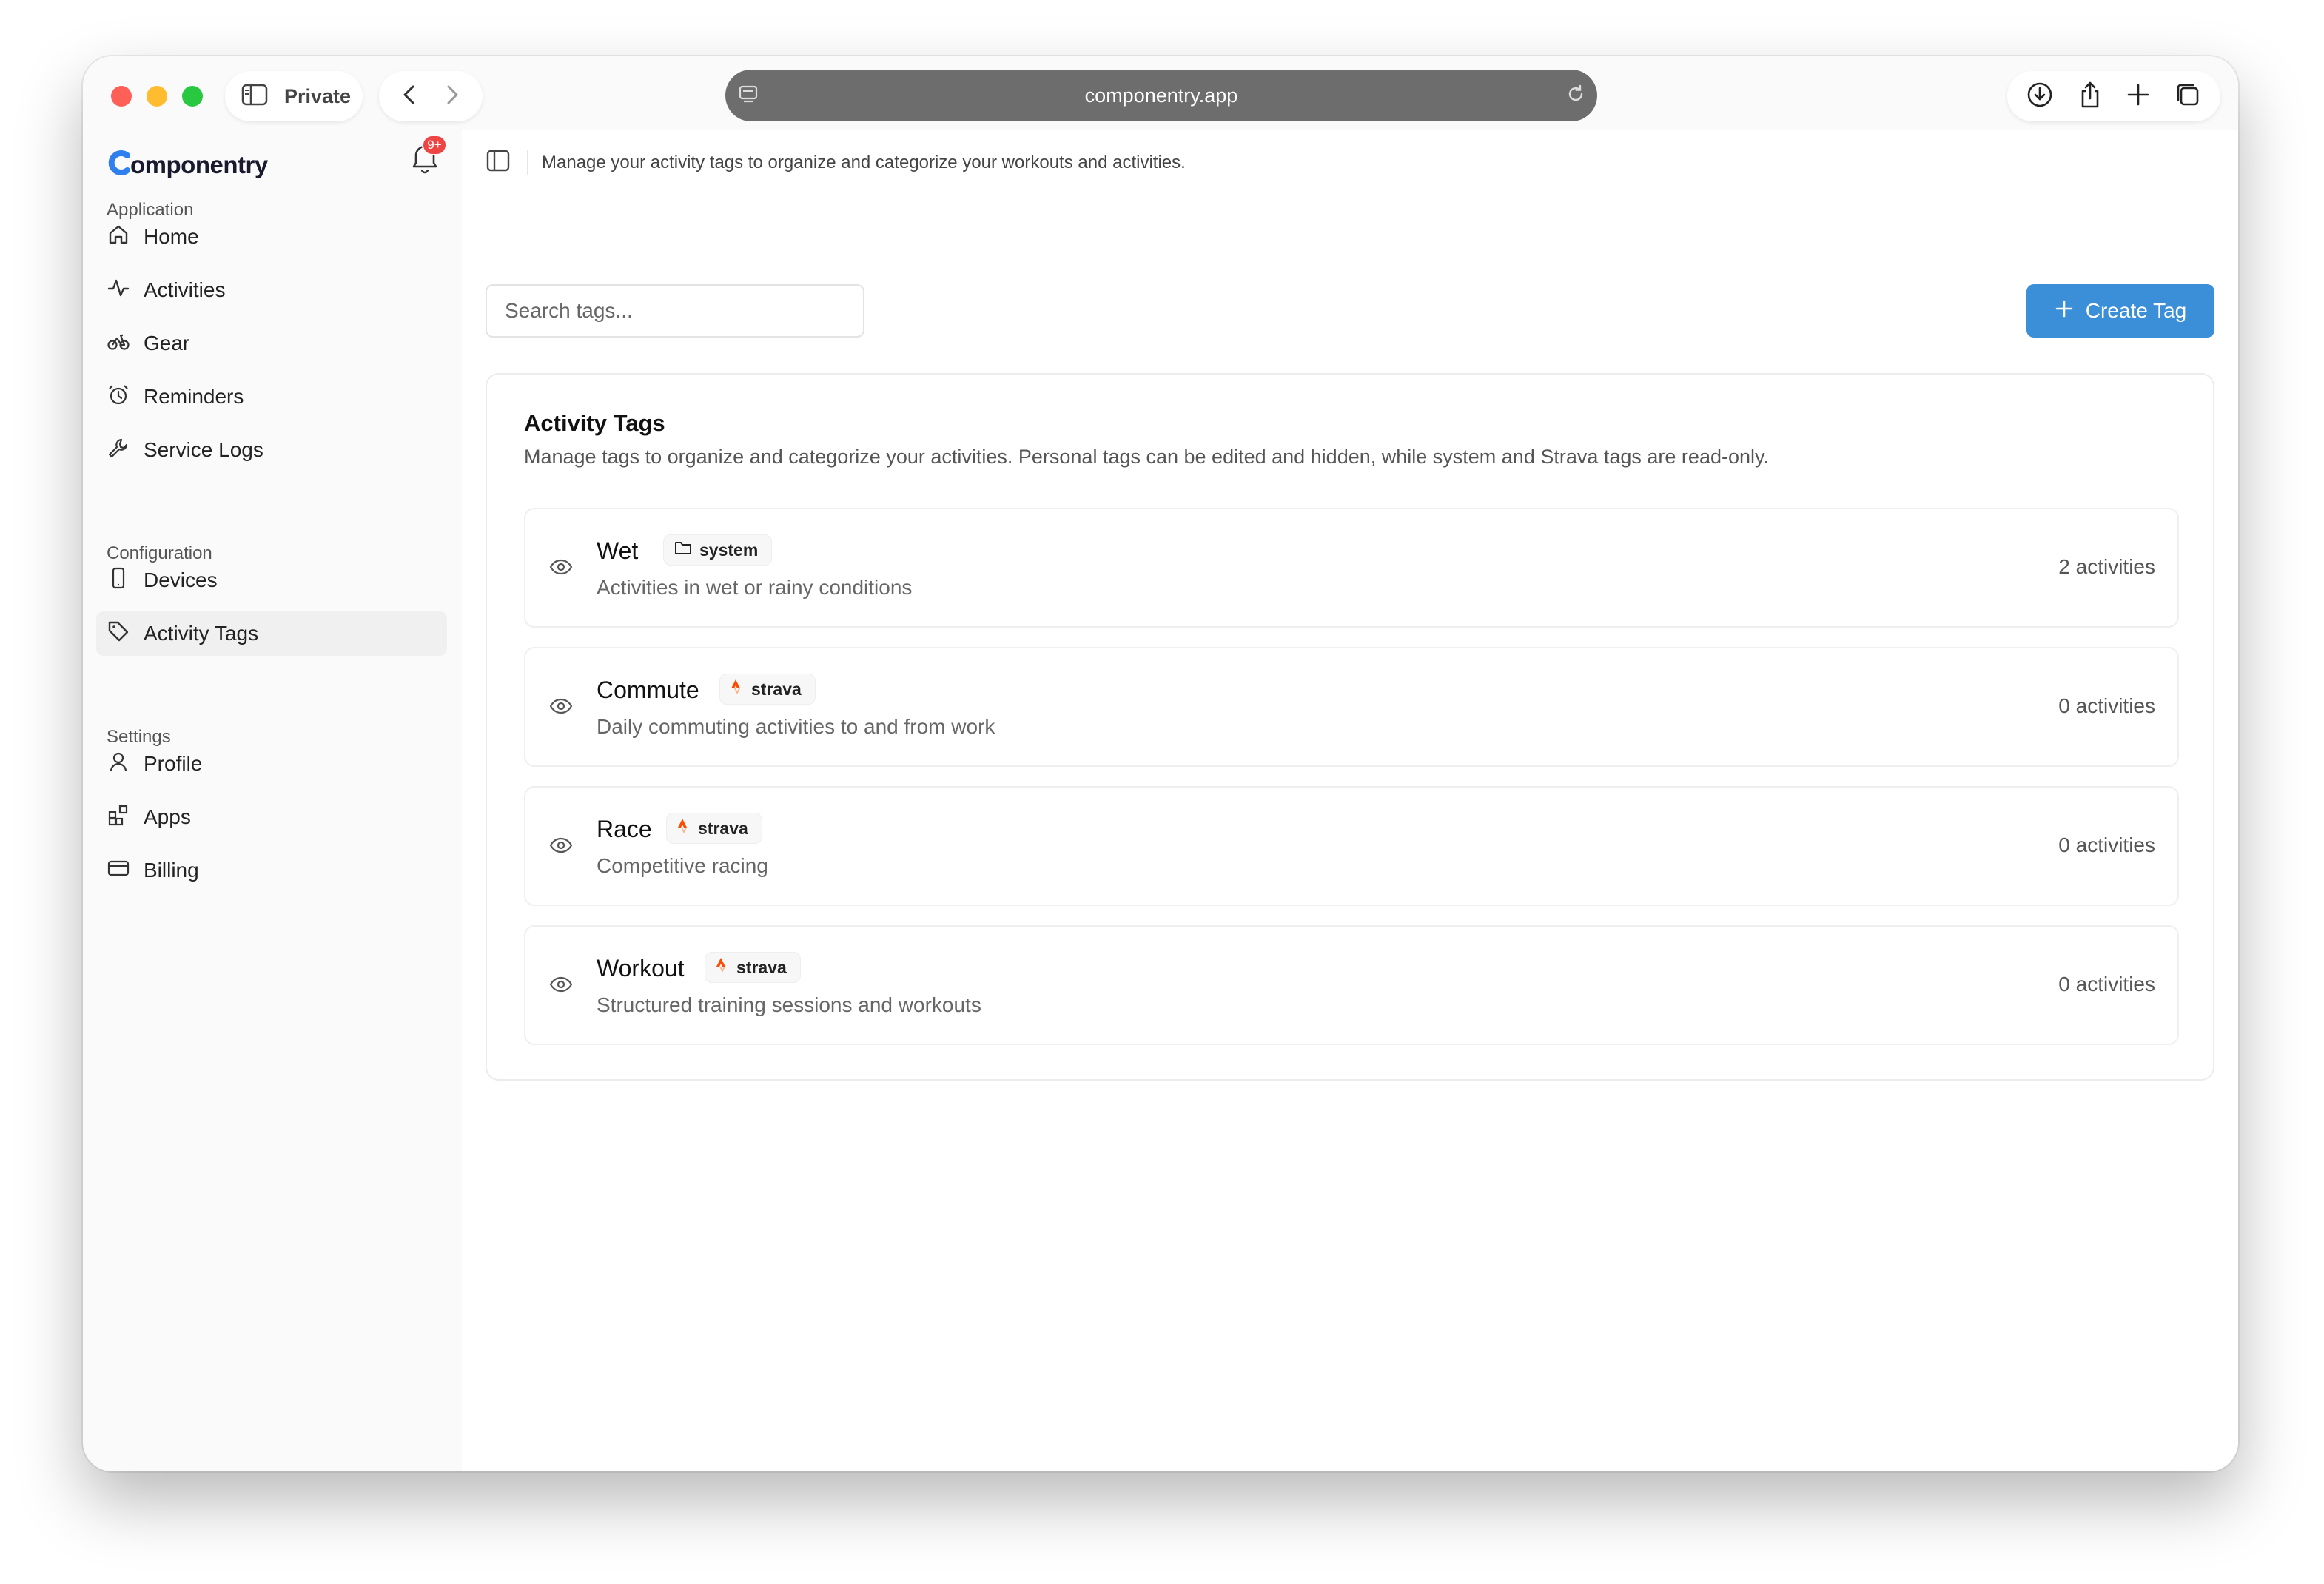  I want to click on status-badge: system, so click(718, 550).